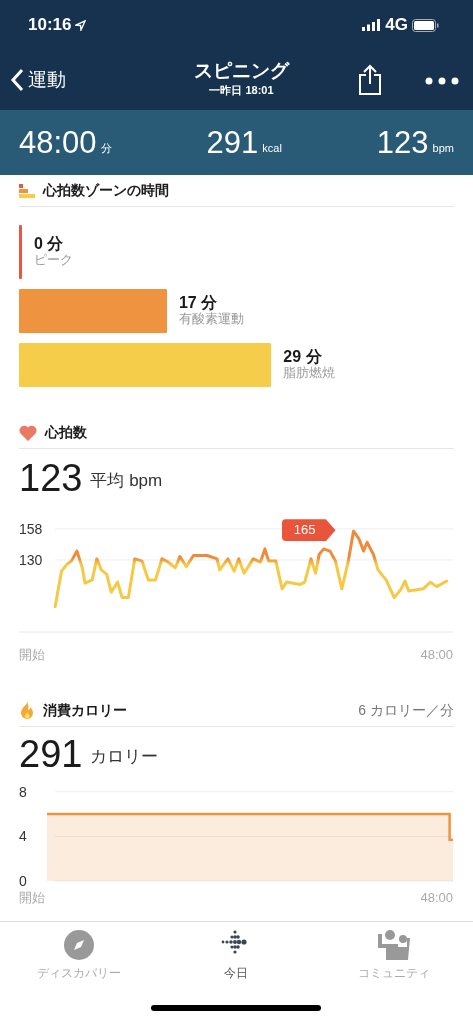 The image size is (473, 1024). I want to click on axis-label: 130, so click(31, 559).